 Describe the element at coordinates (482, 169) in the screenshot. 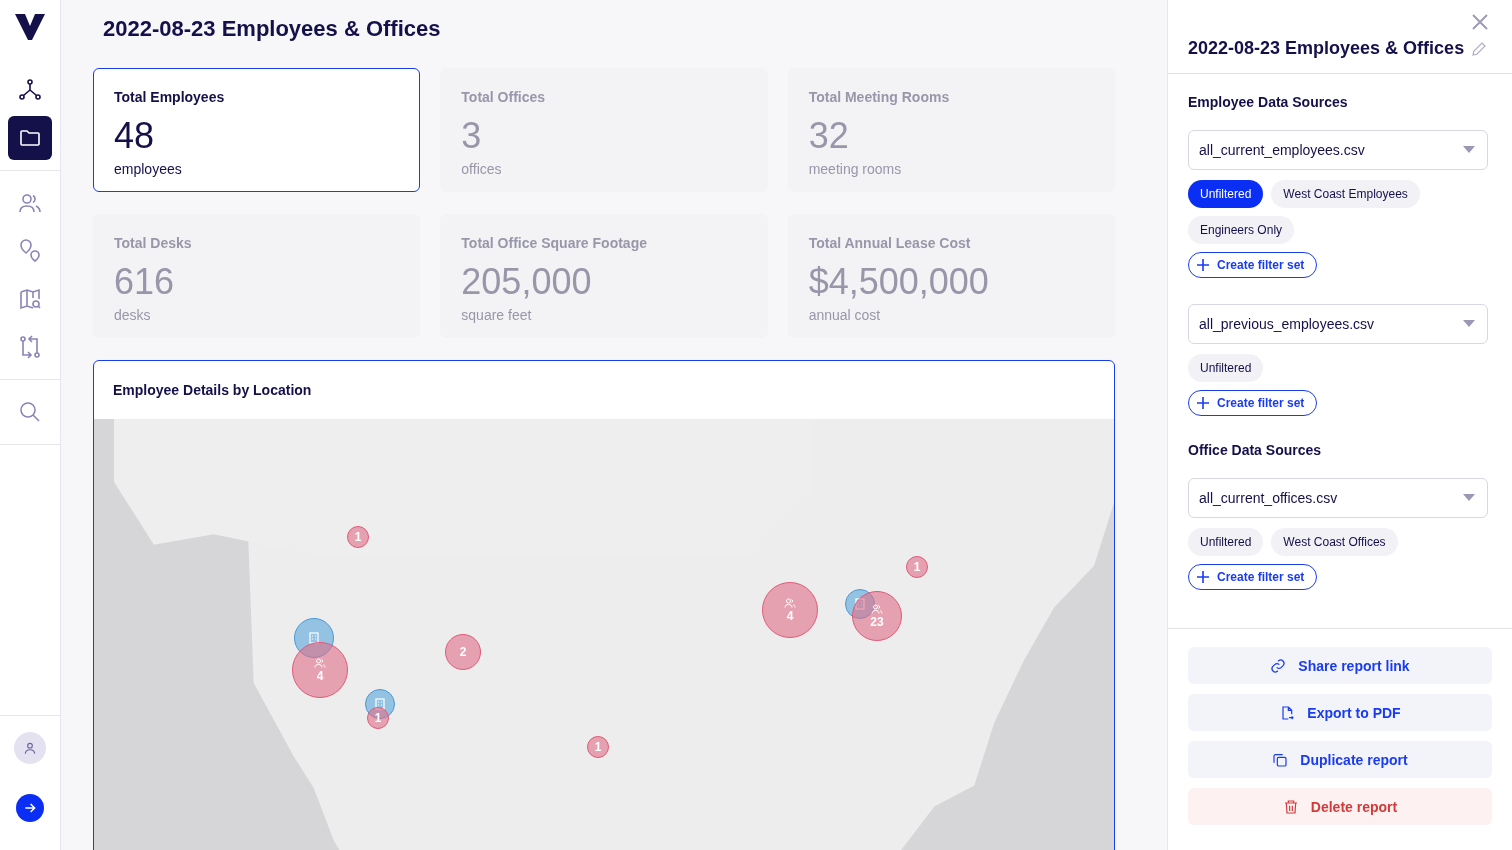

I see `stat-unit: offices` at that location.